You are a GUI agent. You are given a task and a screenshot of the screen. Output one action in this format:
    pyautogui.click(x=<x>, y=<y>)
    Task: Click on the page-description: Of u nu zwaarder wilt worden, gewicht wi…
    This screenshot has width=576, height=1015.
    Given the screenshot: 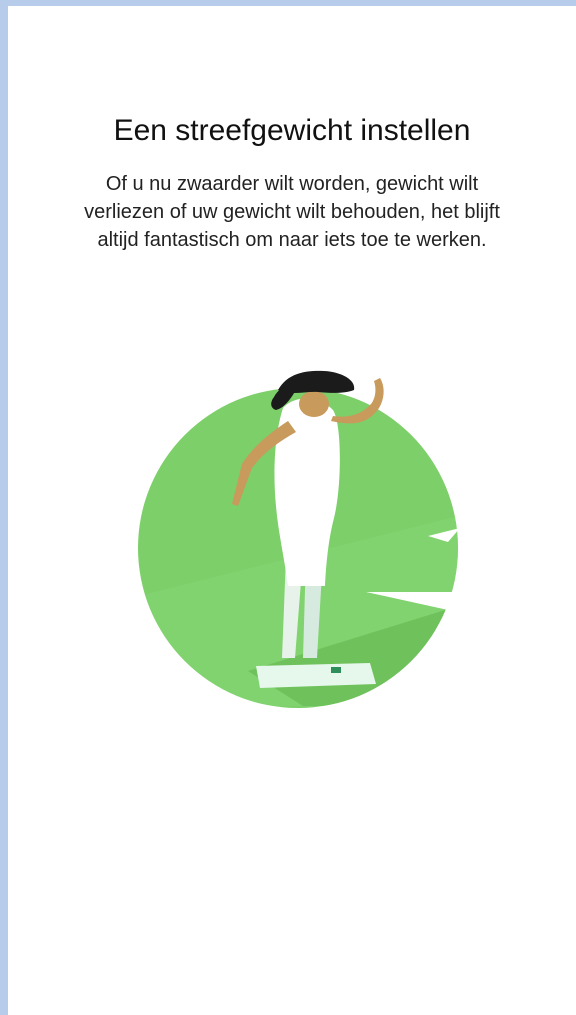 What is the action you would take?
    pyautogui.click(x=292, y=212)
    